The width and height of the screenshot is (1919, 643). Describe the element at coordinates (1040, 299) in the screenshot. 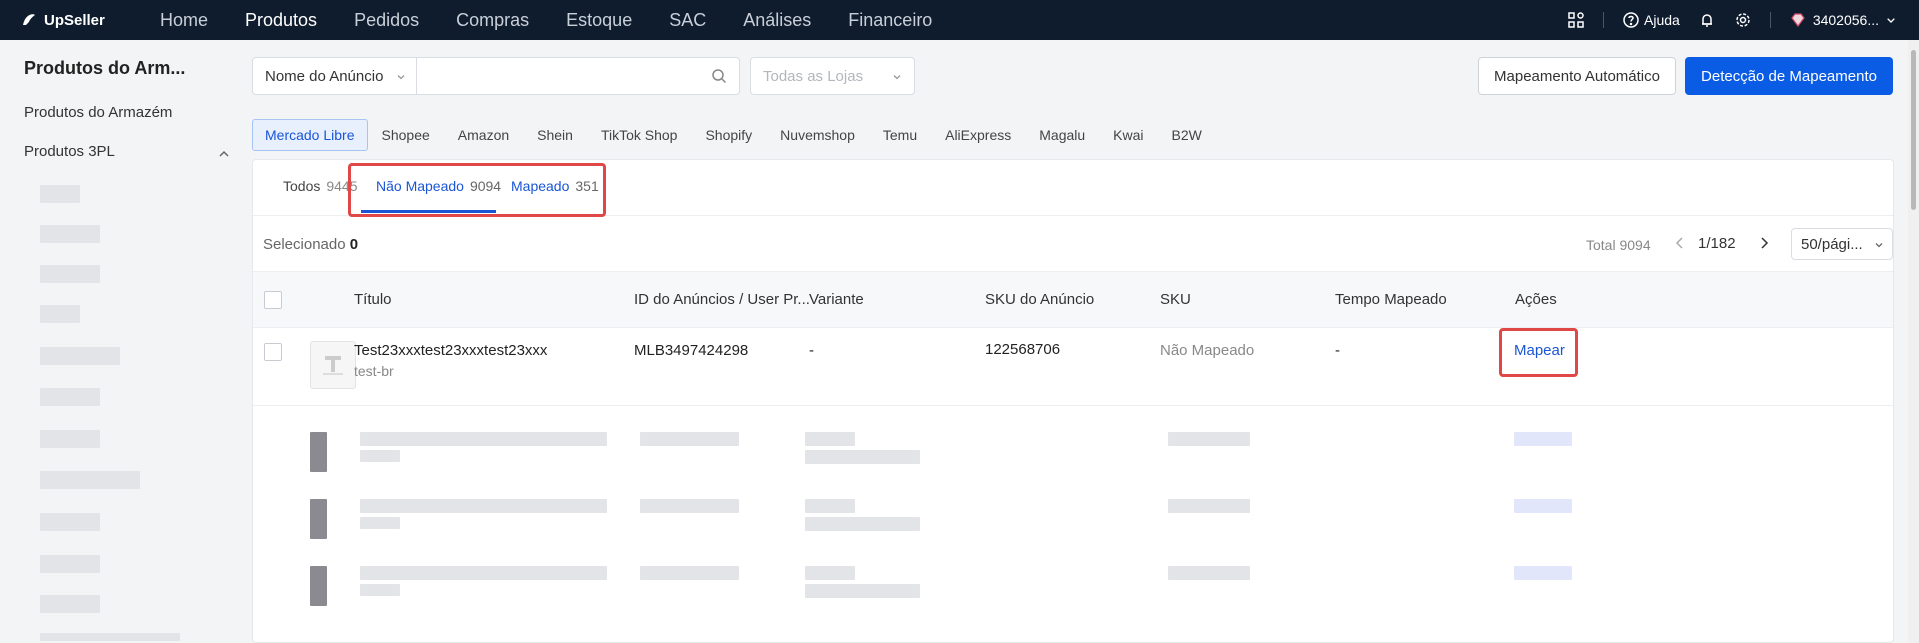

I see `column-listing-sku: SKU do Anúncio` at that location.